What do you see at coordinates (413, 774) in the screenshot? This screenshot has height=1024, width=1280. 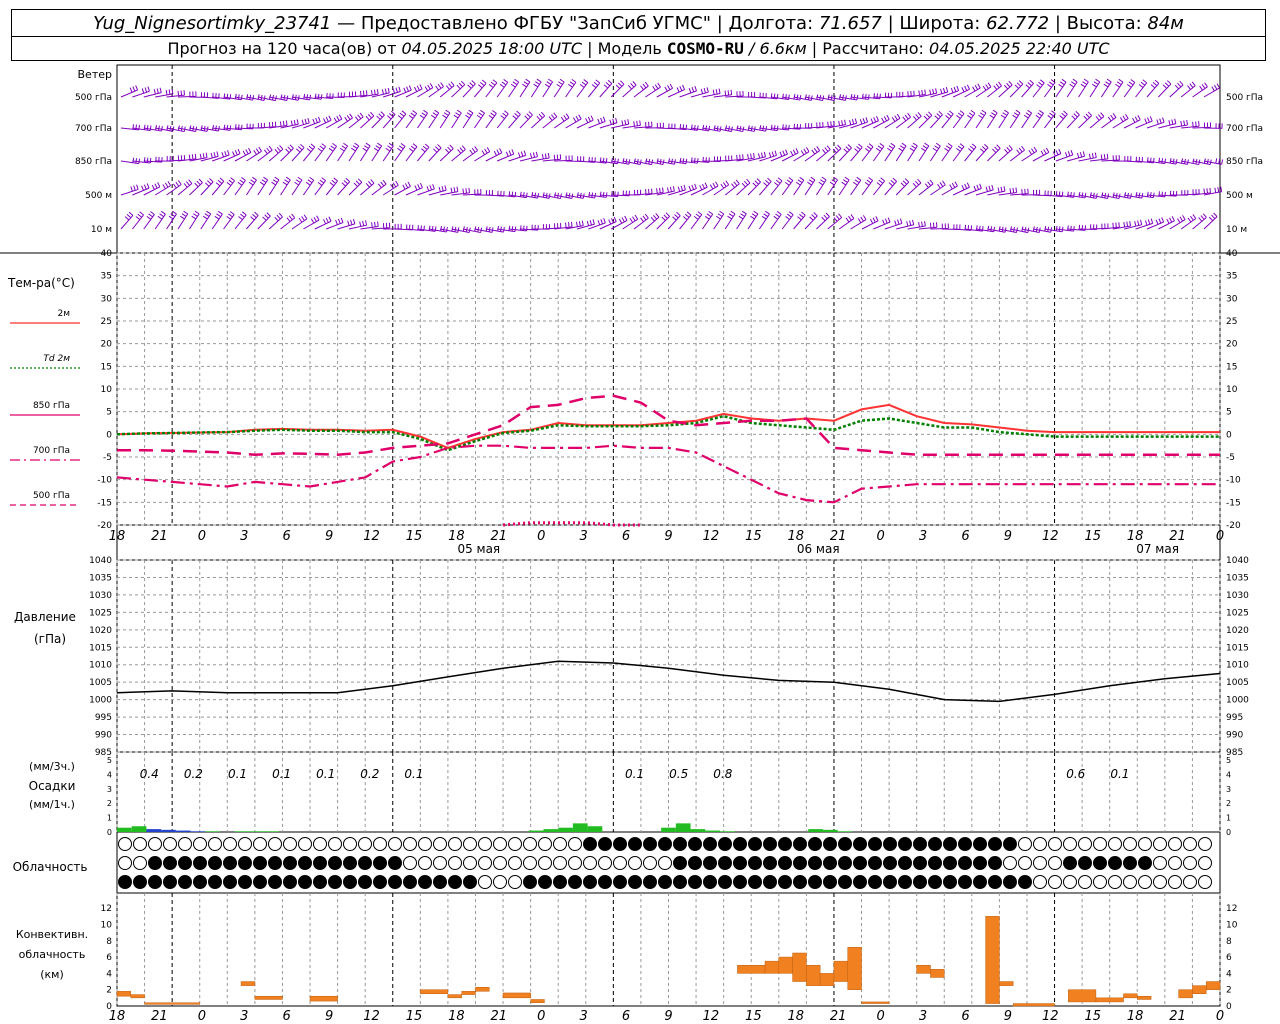 I see `precip-total: 0.1` at bounding box center [413, 774].